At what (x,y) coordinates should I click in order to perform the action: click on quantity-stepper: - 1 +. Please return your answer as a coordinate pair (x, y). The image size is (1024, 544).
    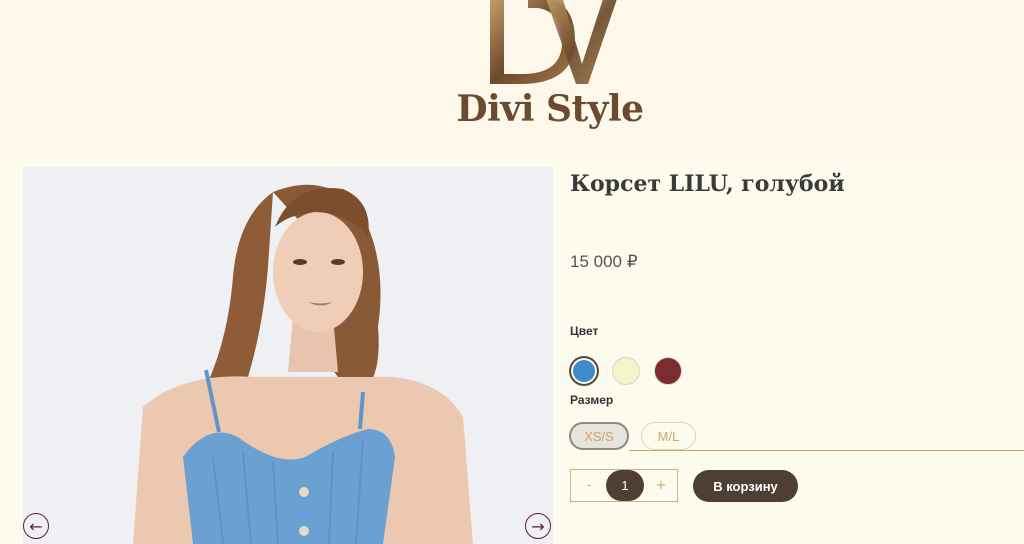
    Looking at the image, I should click on (624, 485).